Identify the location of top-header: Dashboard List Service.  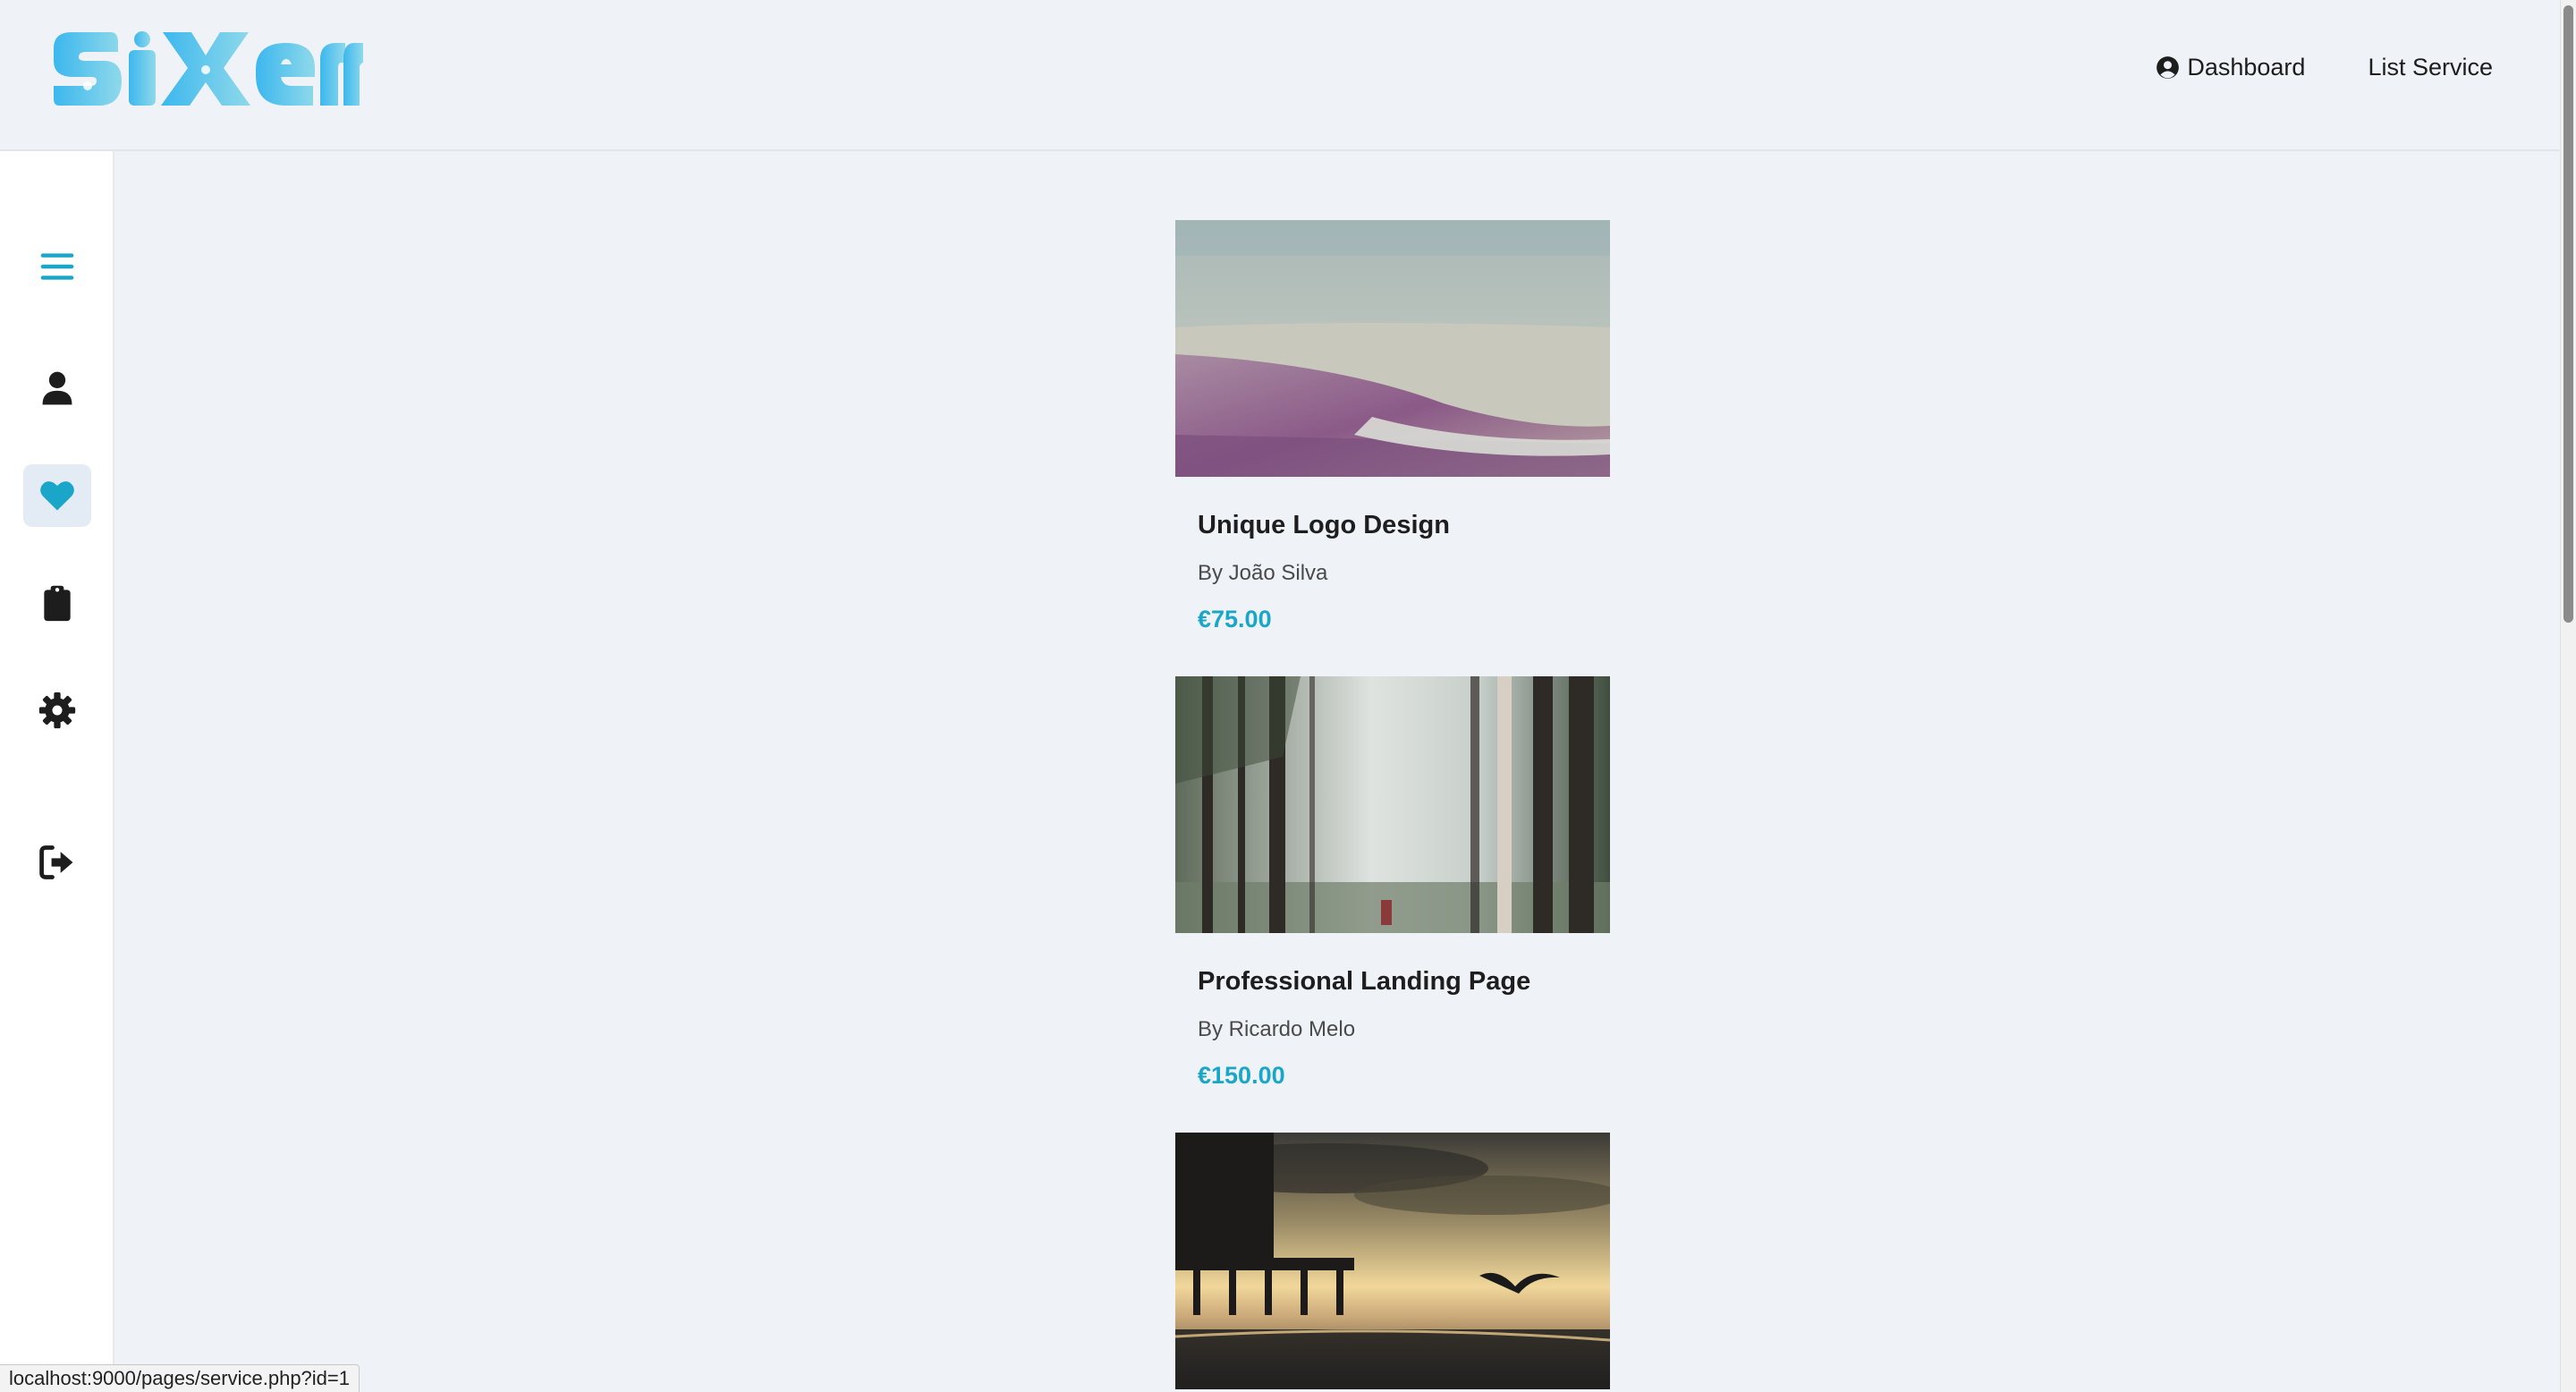
(1280, 75).